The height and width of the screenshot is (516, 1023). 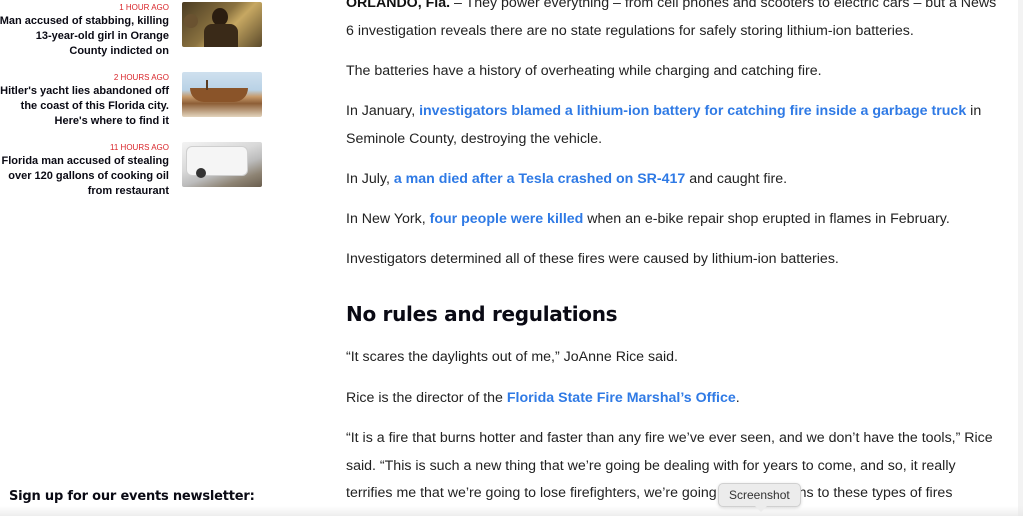 I want to click on fire-marshal-office-link: Florida State Fire Marshal’s Office, so click(x=621, y=398).